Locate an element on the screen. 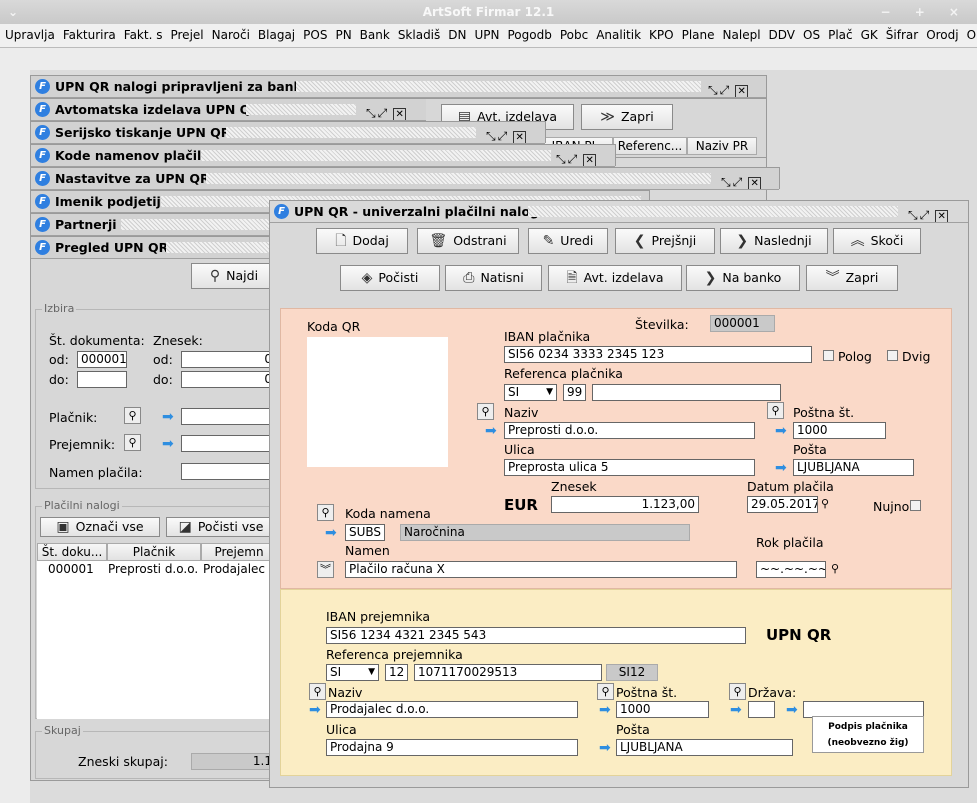 The image size is (977, 803). menu-item-4: Naroči is located at coordinates (230, 35).